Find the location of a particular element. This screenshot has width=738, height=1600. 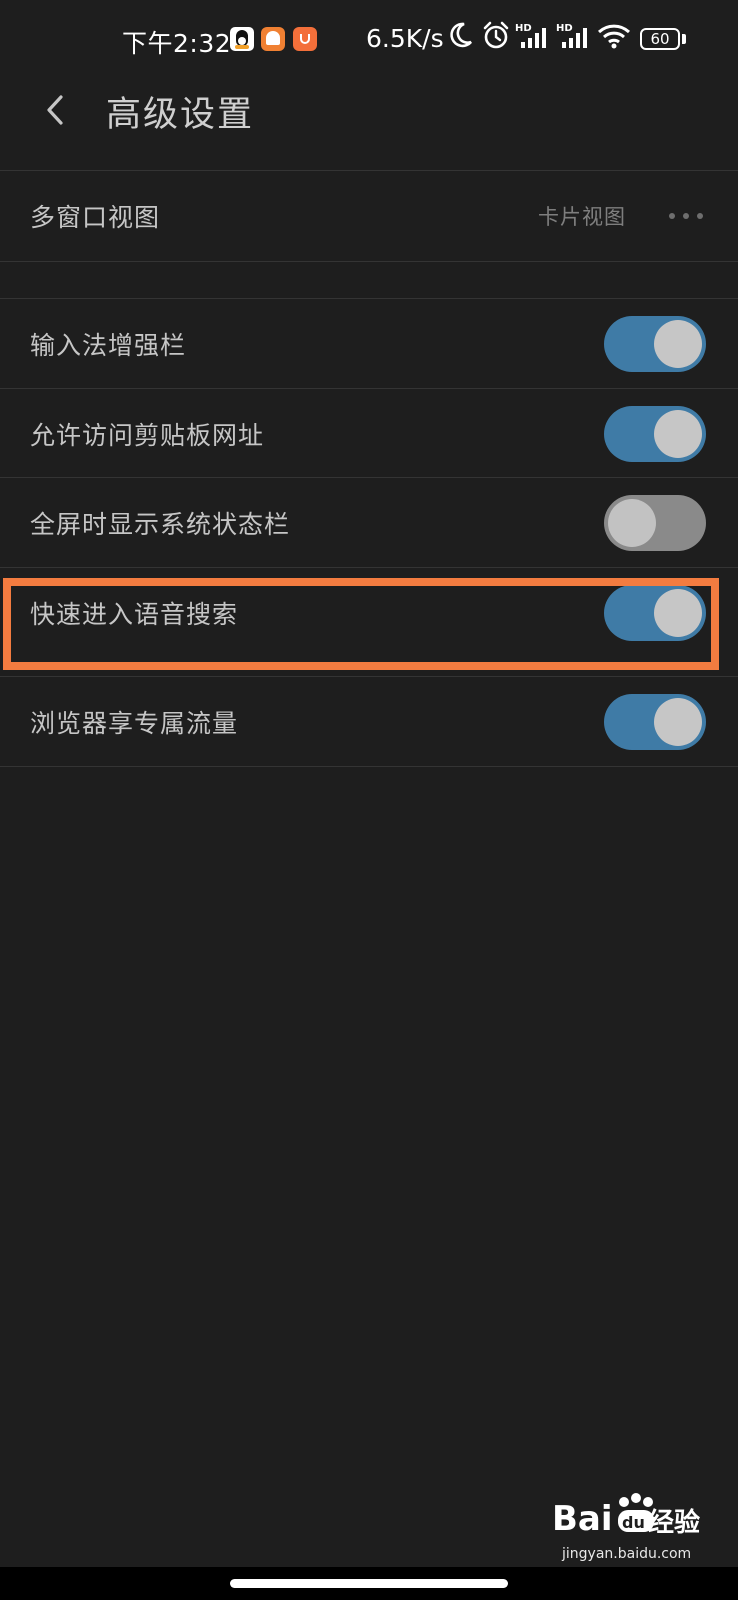

multi-window-value: 卡片视图 is located at coordinates (582, 217).